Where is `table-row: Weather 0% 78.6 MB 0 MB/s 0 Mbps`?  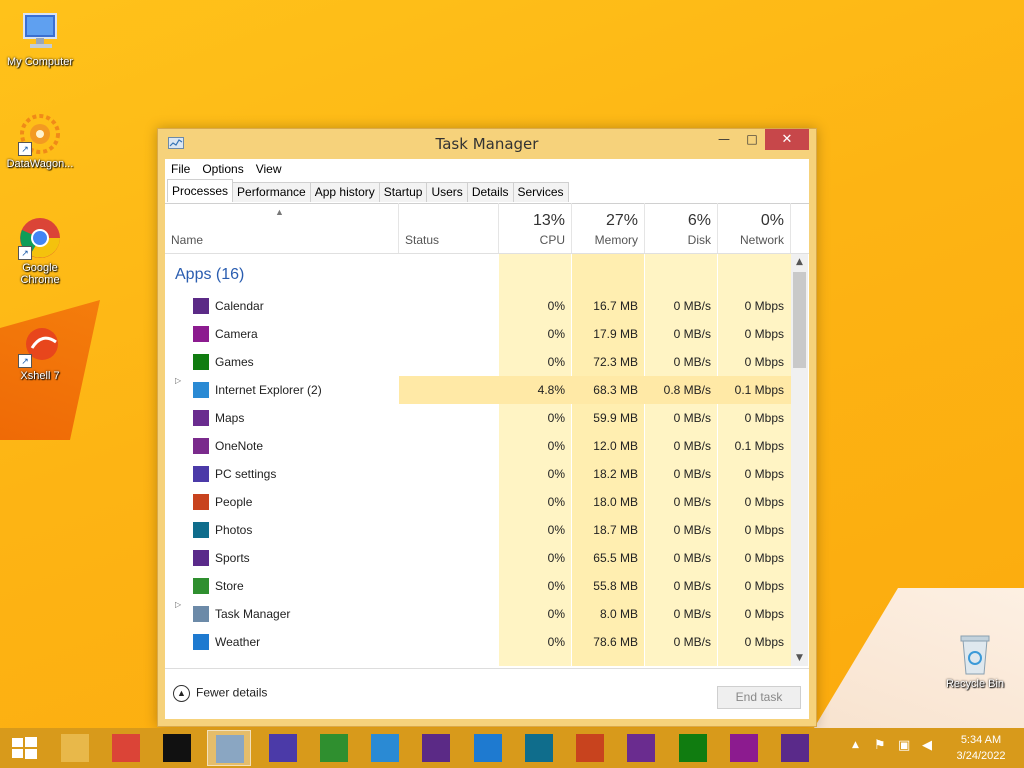
table-row: Weather 0% 78.6 MB 0 MB/s 0 Mbps is located at coordinates (478, 642).